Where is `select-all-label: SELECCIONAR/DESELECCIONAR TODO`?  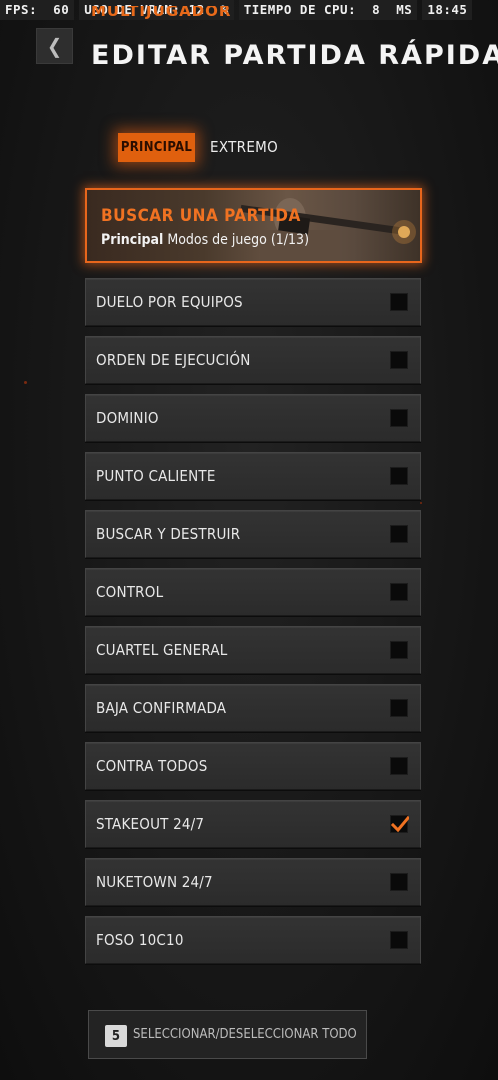 select-all-label: SELECCIONAR/DESELECCIONAR TODO is located at coordinates (245, 1034).